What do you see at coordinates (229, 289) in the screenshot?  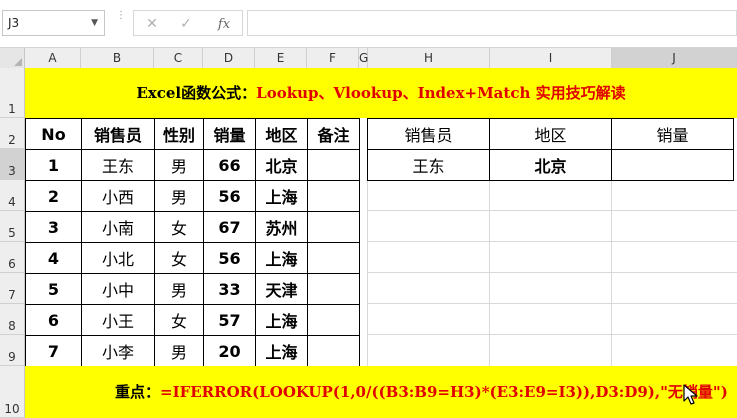 I see `table-cell: 33` at bounding box center [229, 289].